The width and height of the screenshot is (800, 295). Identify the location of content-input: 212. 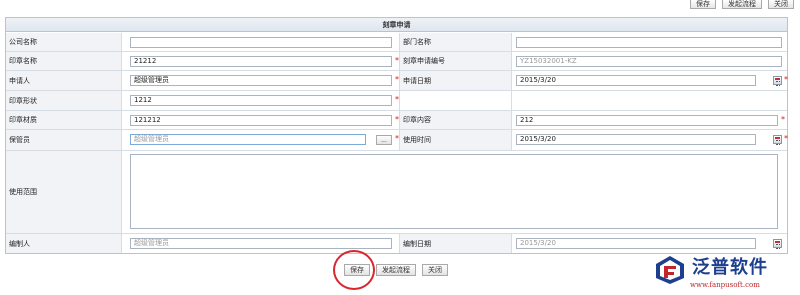
(647, 120).